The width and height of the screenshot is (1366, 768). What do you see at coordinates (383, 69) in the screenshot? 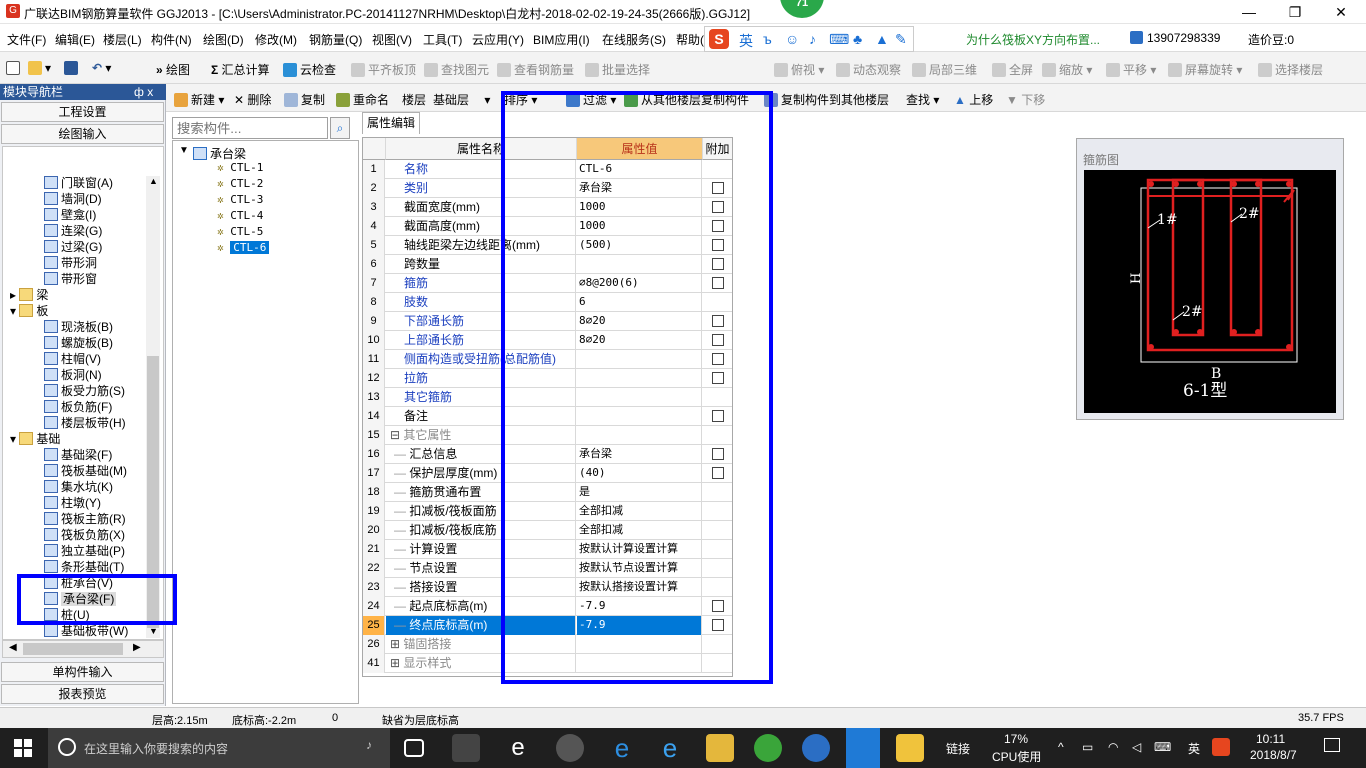
I see `align-slab-top-button: 平齐板顶` at bounding box center [383, 69].